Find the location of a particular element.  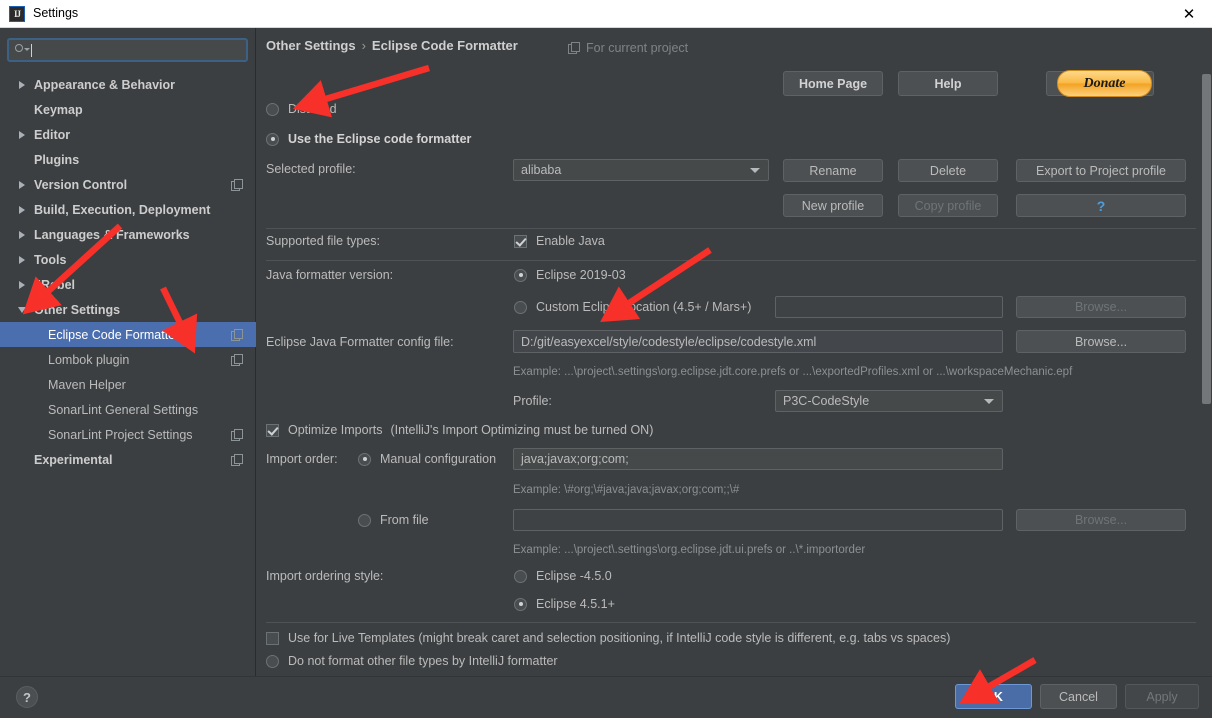

sidebar-item-jrebel: JRebel is located at coordinates (128, 284).